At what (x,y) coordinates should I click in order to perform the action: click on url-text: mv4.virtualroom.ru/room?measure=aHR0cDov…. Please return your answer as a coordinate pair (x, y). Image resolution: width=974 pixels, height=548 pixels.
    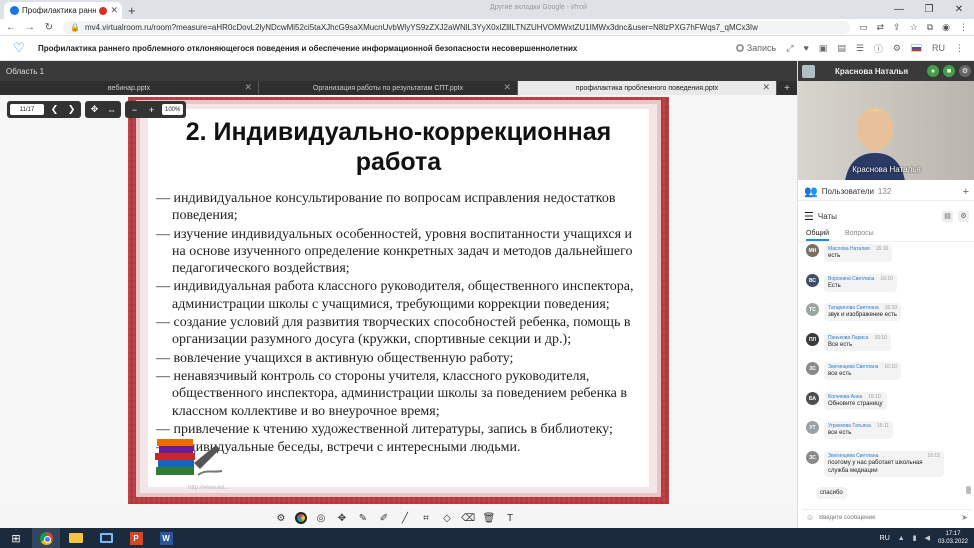
    Looking at the image, I should click on (421, 27).